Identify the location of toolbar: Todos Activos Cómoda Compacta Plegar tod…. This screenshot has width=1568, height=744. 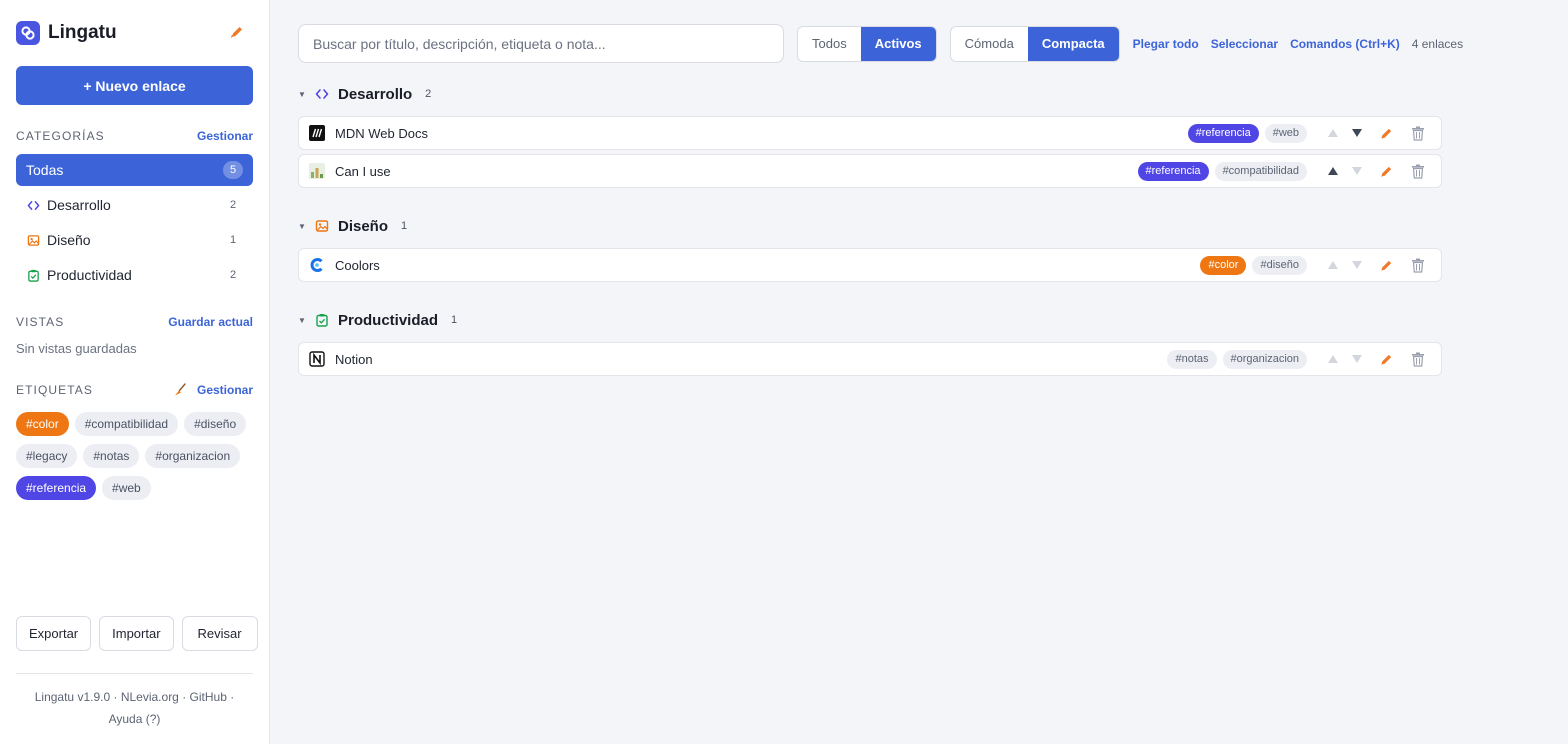
(880, 43).